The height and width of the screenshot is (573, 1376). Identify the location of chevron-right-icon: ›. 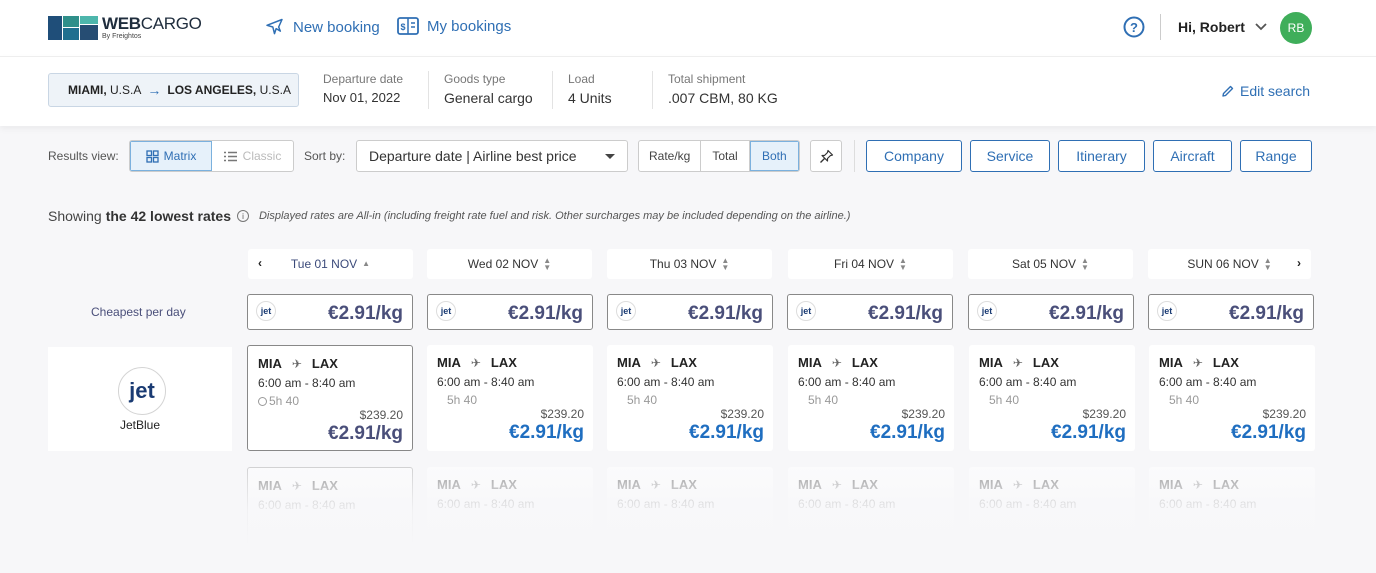
(1299, 263).